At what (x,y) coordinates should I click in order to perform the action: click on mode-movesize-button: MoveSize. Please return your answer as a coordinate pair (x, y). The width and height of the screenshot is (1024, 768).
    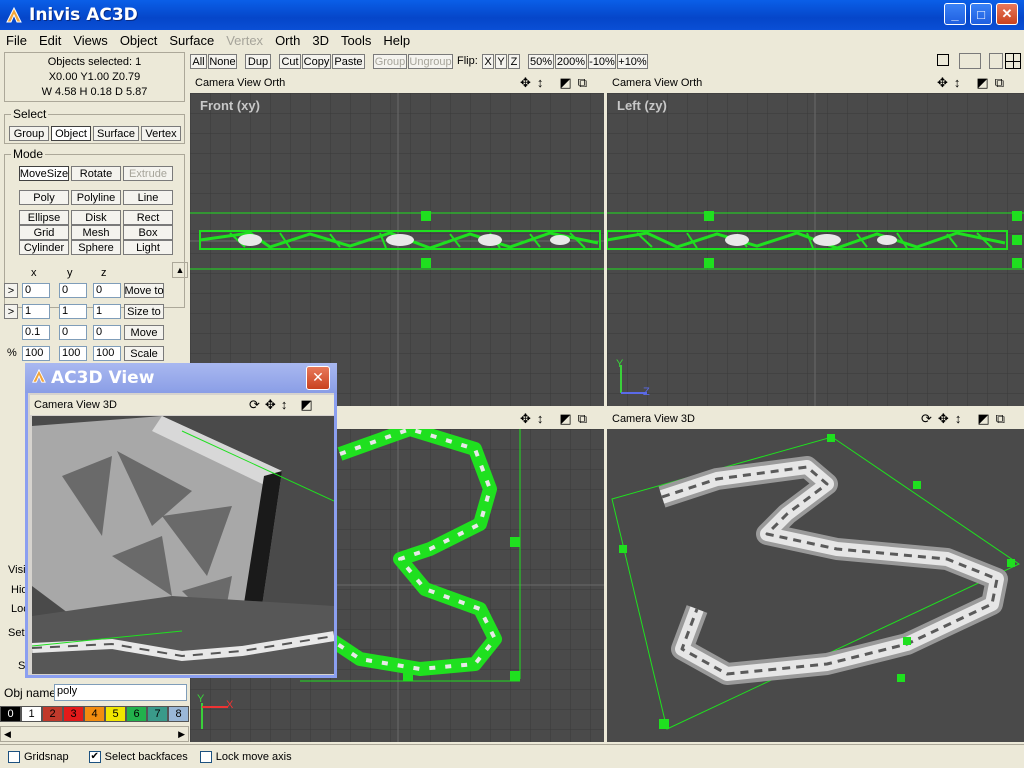
    Looking at the image, I should click on (44, 173).